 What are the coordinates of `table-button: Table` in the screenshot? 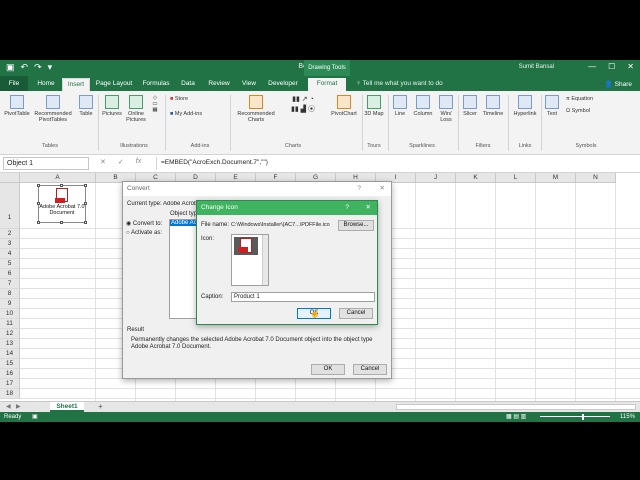 It's located at (86, 106).